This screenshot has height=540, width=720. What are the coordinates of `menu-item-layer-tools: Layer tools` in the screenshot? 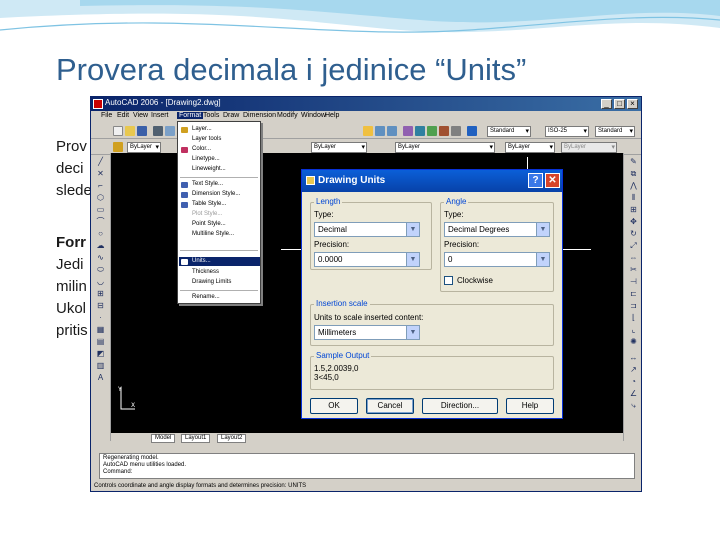 It's located at (206, 139).